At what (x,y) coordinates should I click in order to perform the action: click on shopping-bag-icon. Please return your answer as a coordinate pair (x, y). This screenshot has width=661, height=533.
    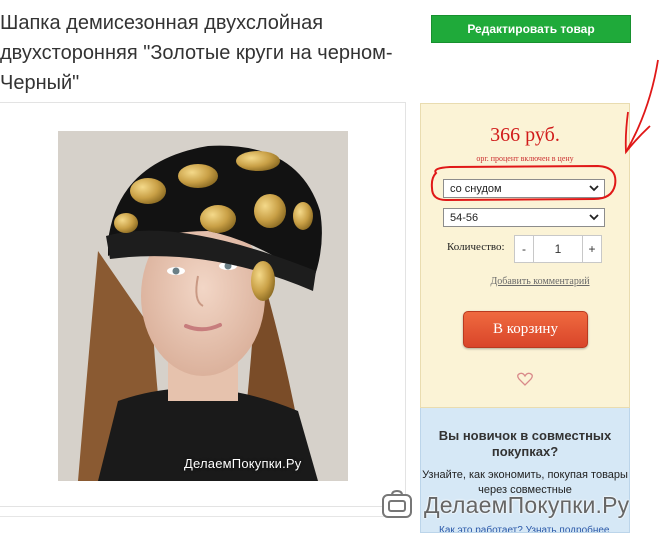
    Looking at the image, I should click on (397, 504).